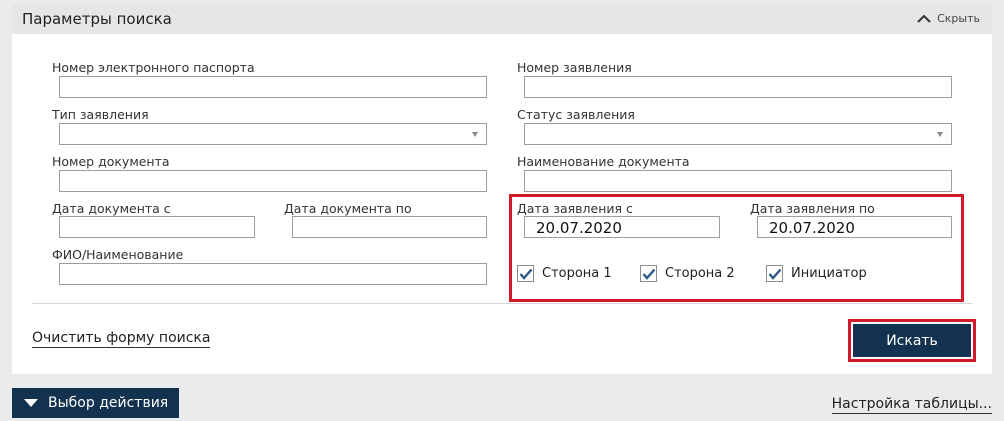  What do you see at coordinates (111, 208) in the screenshot?
I see `document-date-from-label: Дата документа с` at bounding box center [111, 208].